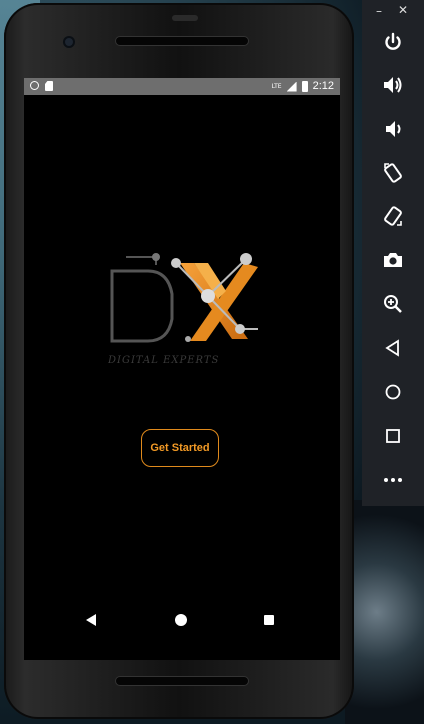  What do you see at coordinates (34, 85) in the screenshot?
I see `sync-icon` at bounding box center [34, 85].